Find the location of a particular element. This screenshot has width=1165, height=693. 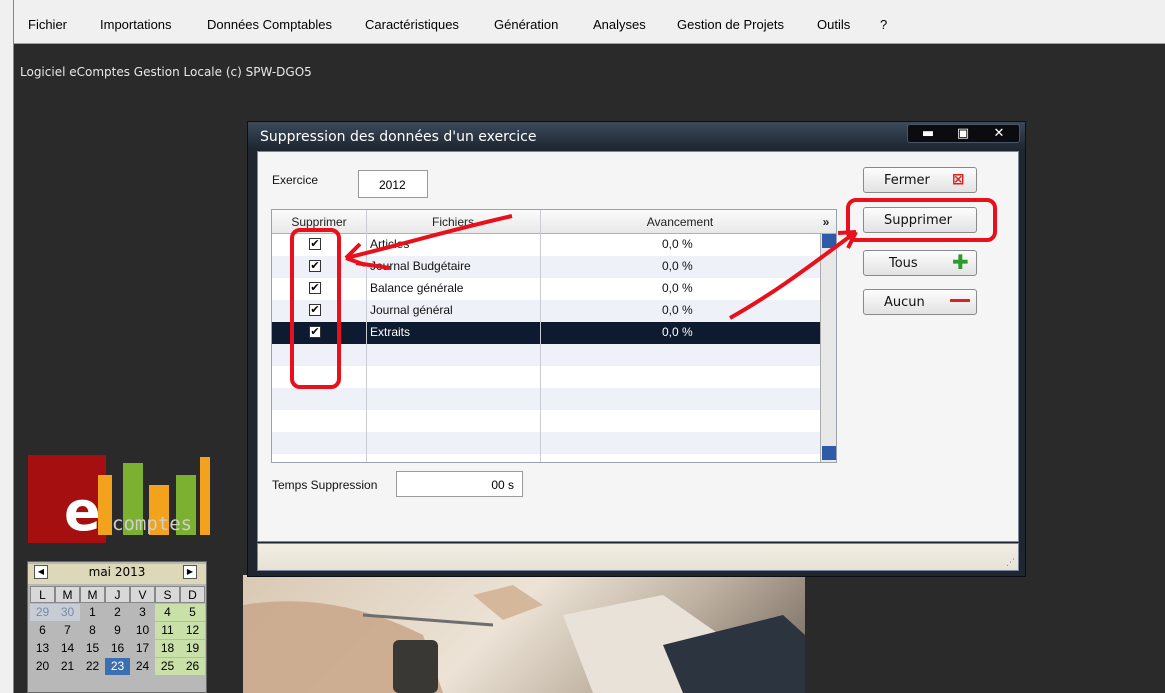

calendar-day: 5 is located at coordinates (192, 612).